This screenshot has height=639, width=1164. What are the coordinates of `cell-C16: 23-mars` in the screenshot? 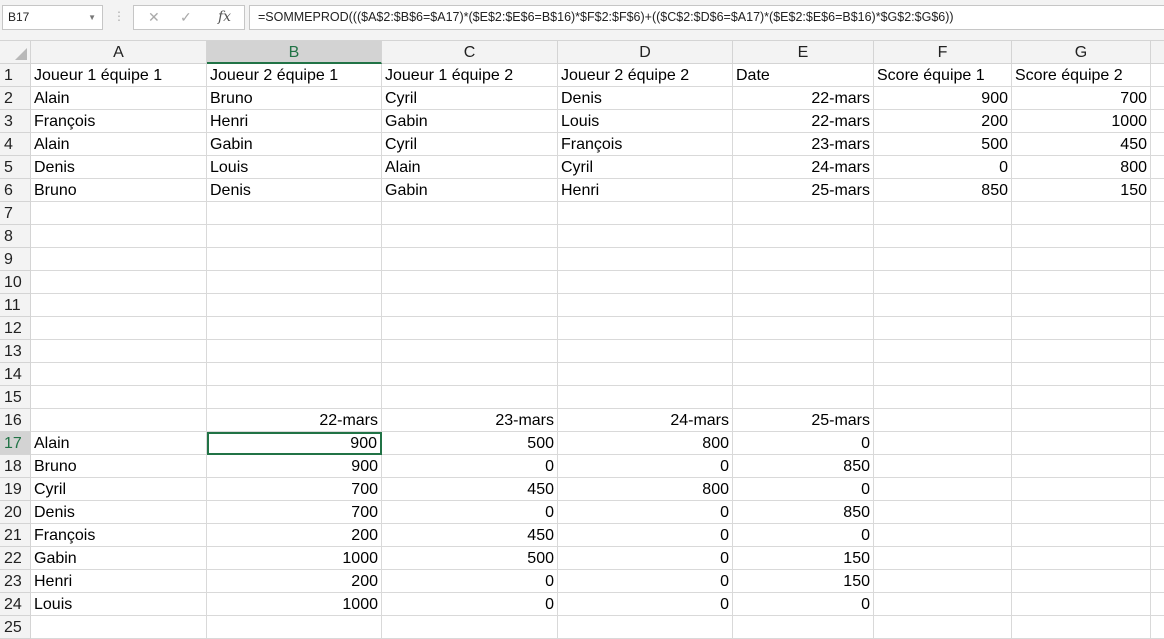 It's located at (470, 420).